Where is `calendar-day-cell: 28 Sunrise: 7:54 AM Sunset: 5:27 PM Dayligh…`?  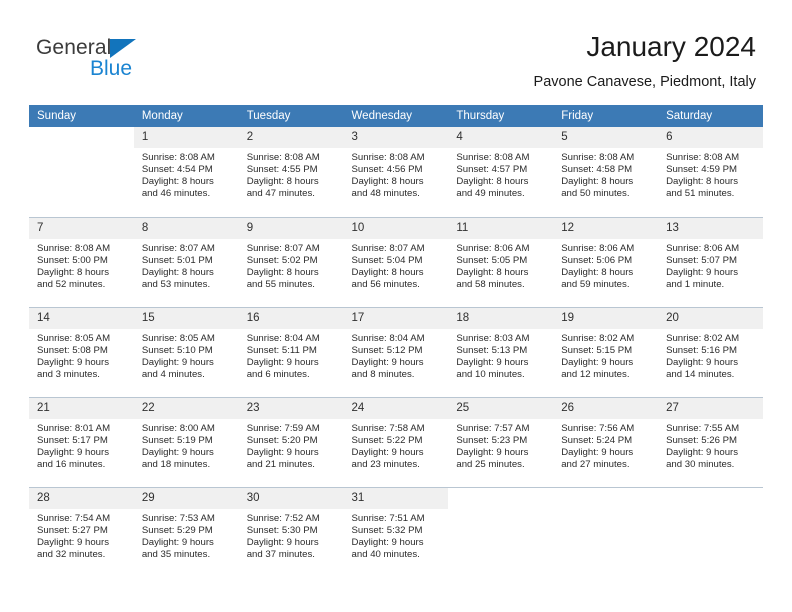 calendar-day-cell: 28 Sunrise: 7:54 AM Sunset: 5:27 PM Dayligh… is located at coordinates (81, 531).